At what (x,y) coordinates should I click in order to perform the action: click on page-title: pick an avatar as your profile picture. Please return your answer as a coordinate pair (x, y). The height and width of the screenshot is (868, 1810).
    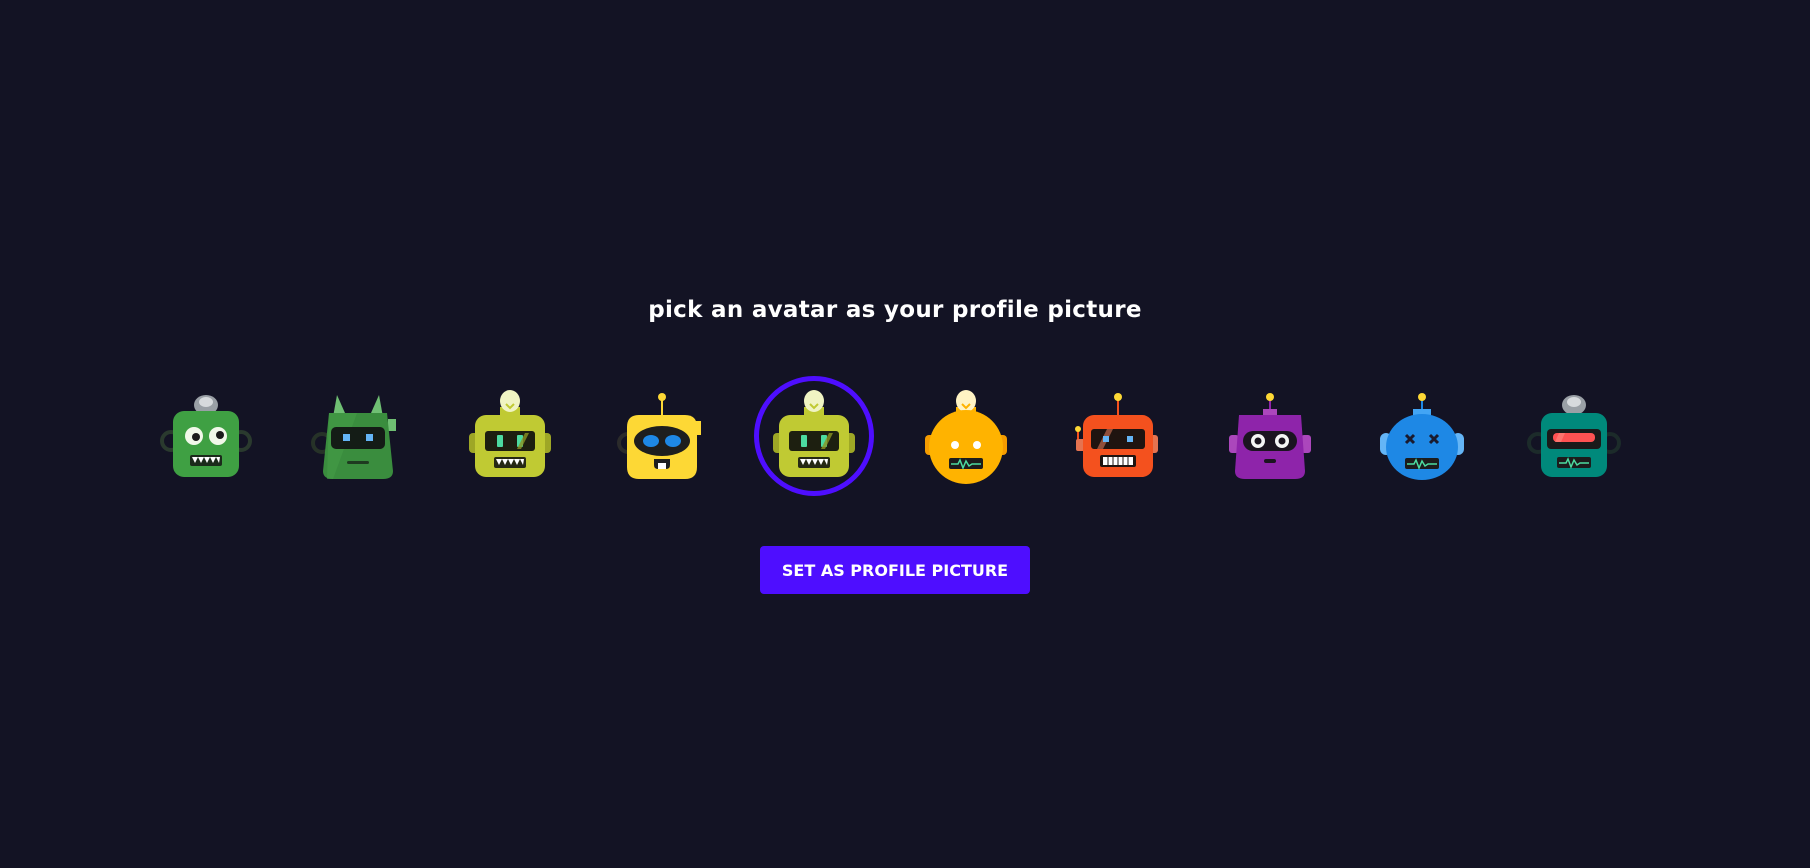
    Looking at the image, I should click on (895, 310).